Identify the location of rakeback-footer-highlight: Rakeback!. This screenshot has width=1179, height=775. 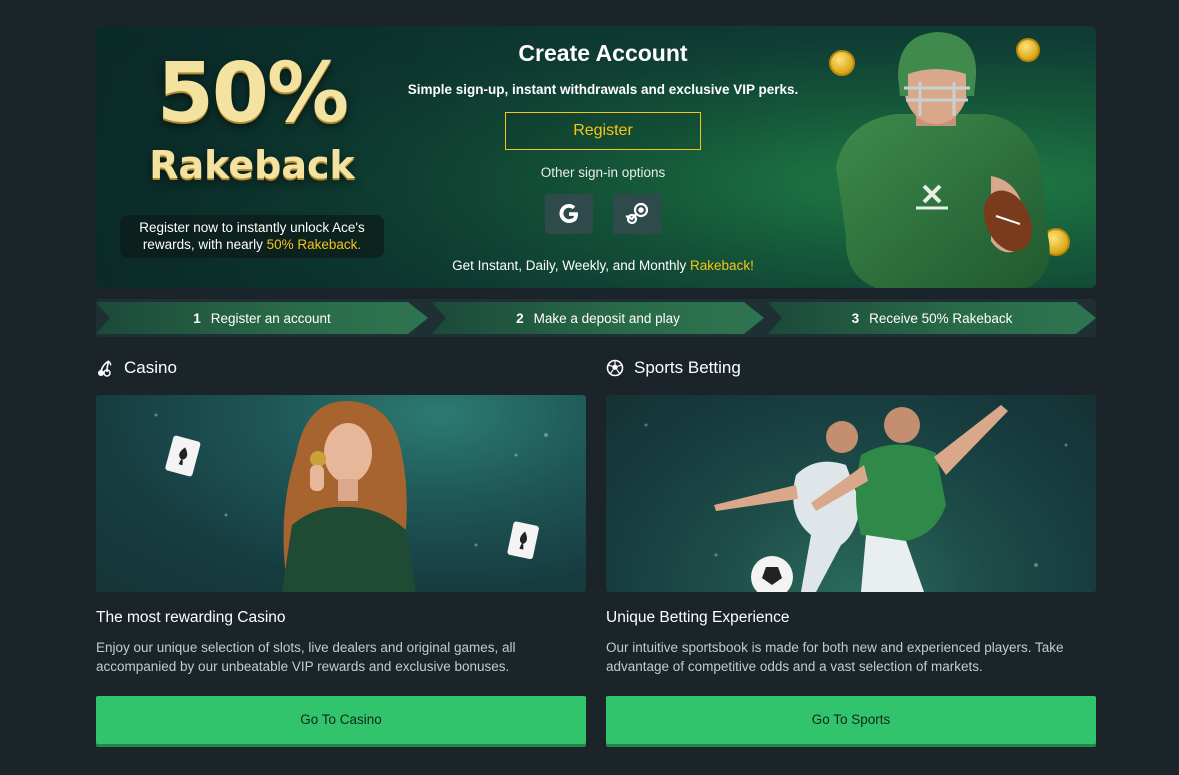
(722, 265).